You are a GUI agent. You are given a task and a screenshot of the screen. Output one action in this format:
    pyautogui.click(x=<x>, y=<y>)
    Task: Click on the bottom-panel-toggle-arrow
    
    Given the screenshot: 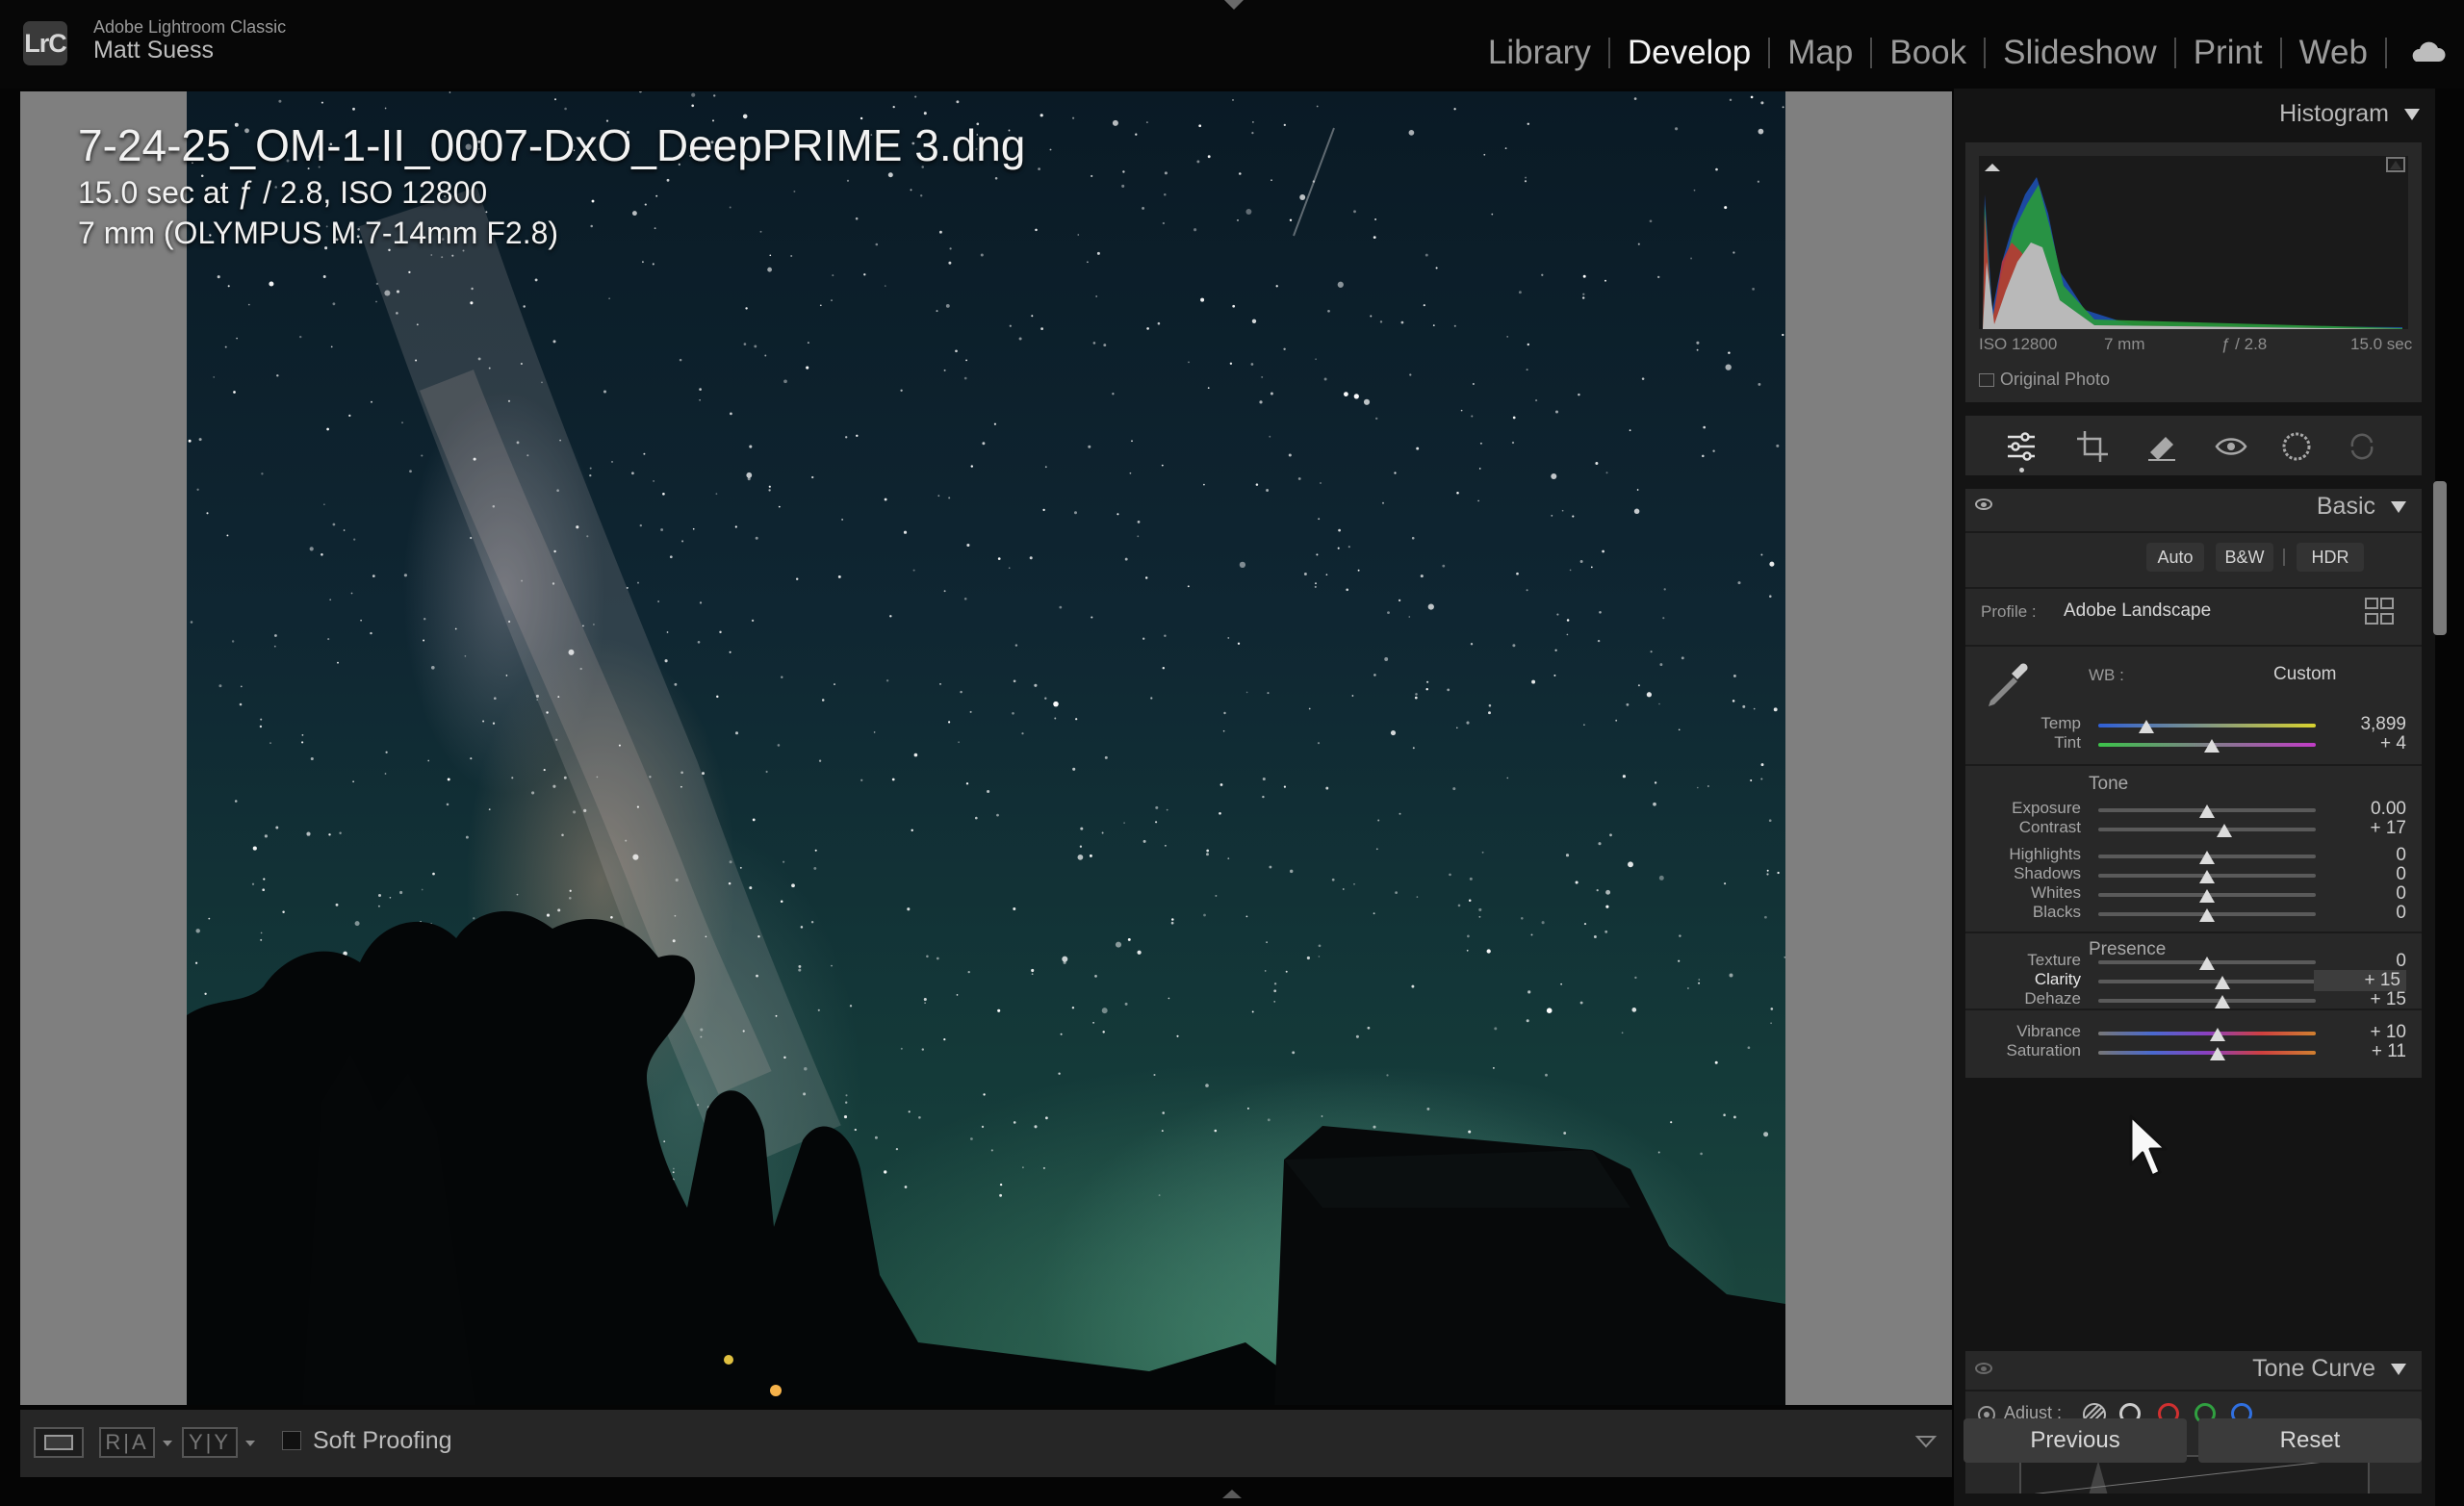 What is the action you would take?
    pyautogui.click(x=1232, y=1494)
    